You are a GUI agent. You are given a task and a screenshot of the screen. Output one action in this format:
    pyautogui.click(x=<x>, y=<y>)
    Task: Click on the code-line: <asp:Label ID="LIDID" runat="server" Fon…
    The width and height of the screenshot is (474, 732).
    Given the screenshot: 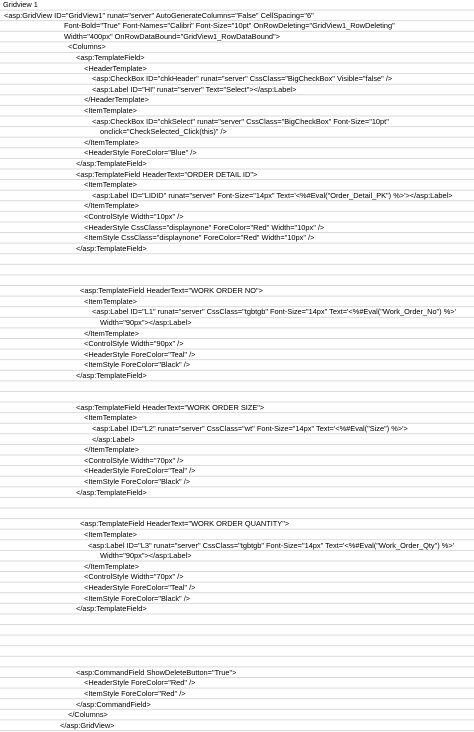 What is the action you would take?
    pyautogui.click(x=272, y=196)
    